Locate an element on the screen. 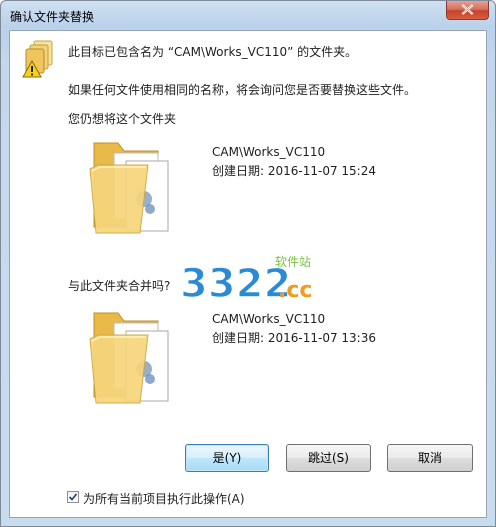 The image size is (496, 527). message-line-2: 如果任何文件使用相同的名称，将会询问您是否要替换这些文件。 is located at coordinates (242, 90).